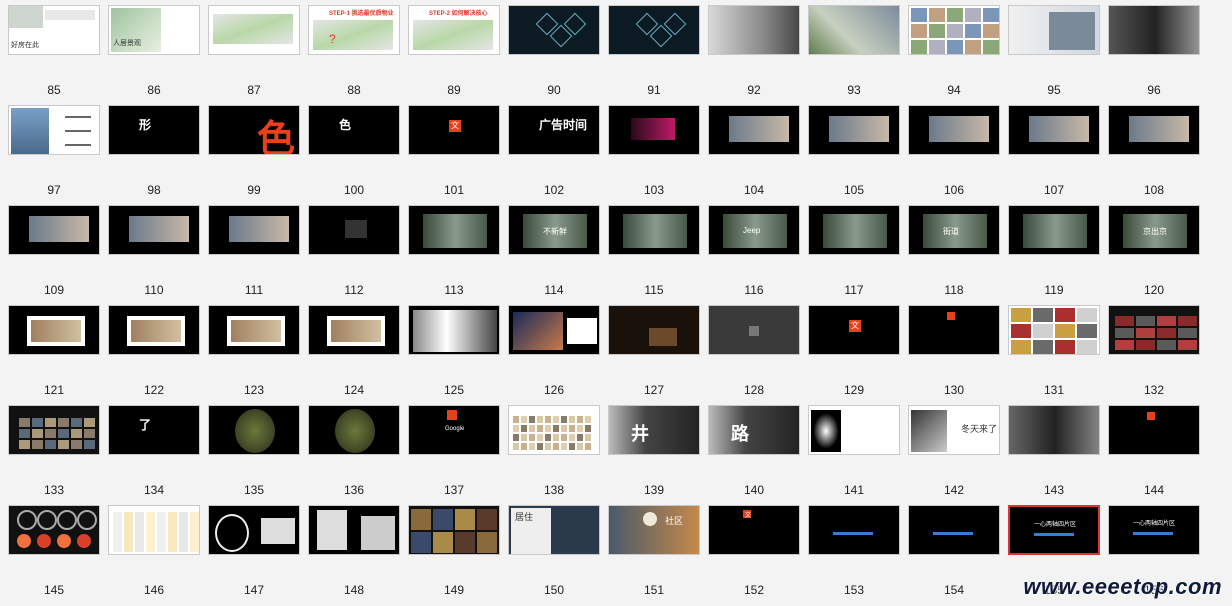 This screenshot has width=1232, height=606. What do you see at coordinates (554, 130) in the screenshot?
I see `slide-thumbnail: 广告时间` at bounding box center [554, 130].